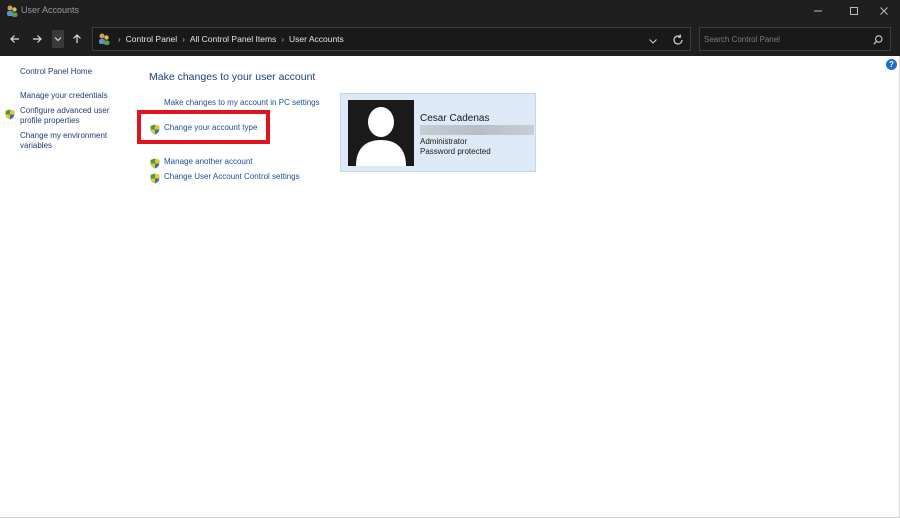 This screenshot has width=900, height=518. What do you see at coordinates (450, 11) in the screenshot?
I see `title-bar: User Accounts` at bounding box center [450, 11].